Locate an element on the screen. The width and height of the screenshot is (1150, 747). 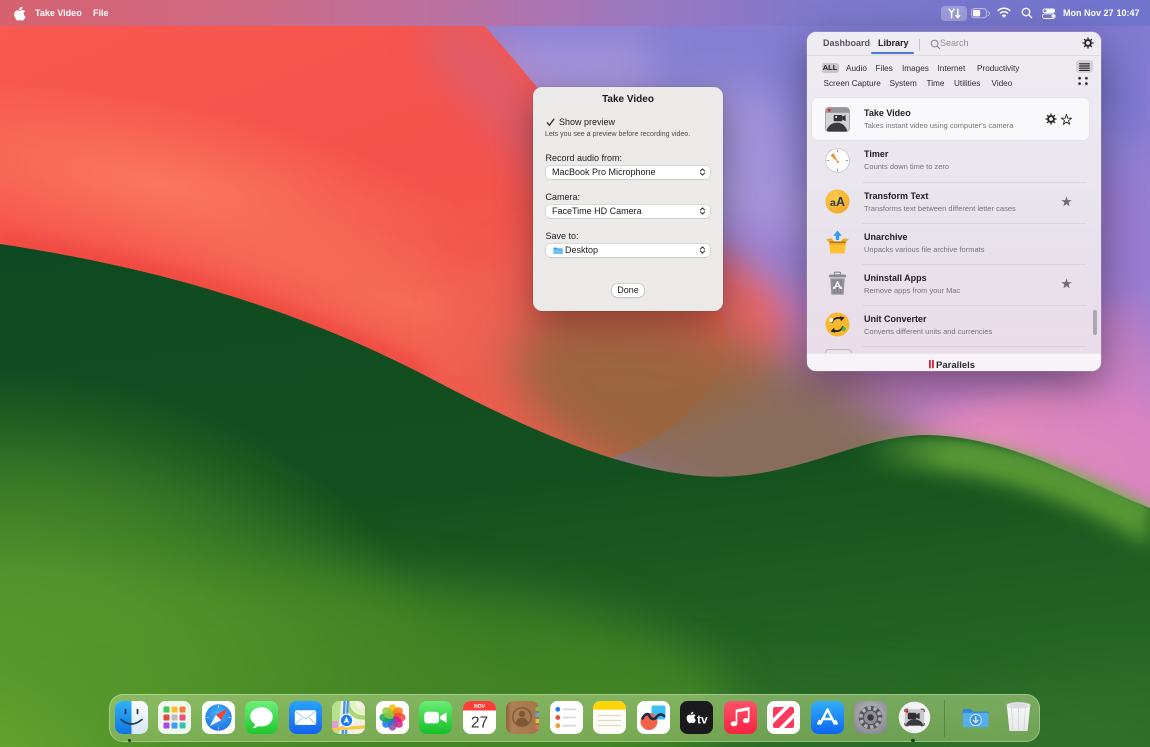
svg-text: Parallels is located at coordinates (955, 365).